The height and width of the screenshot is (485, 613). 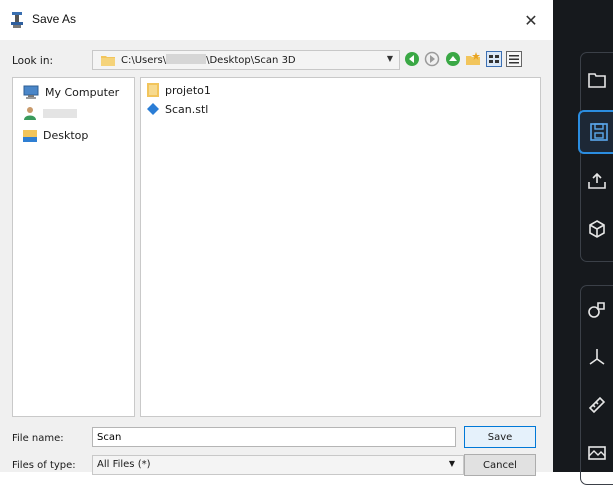 I want to click on stl-file-icon, so click(x=153, y=109).